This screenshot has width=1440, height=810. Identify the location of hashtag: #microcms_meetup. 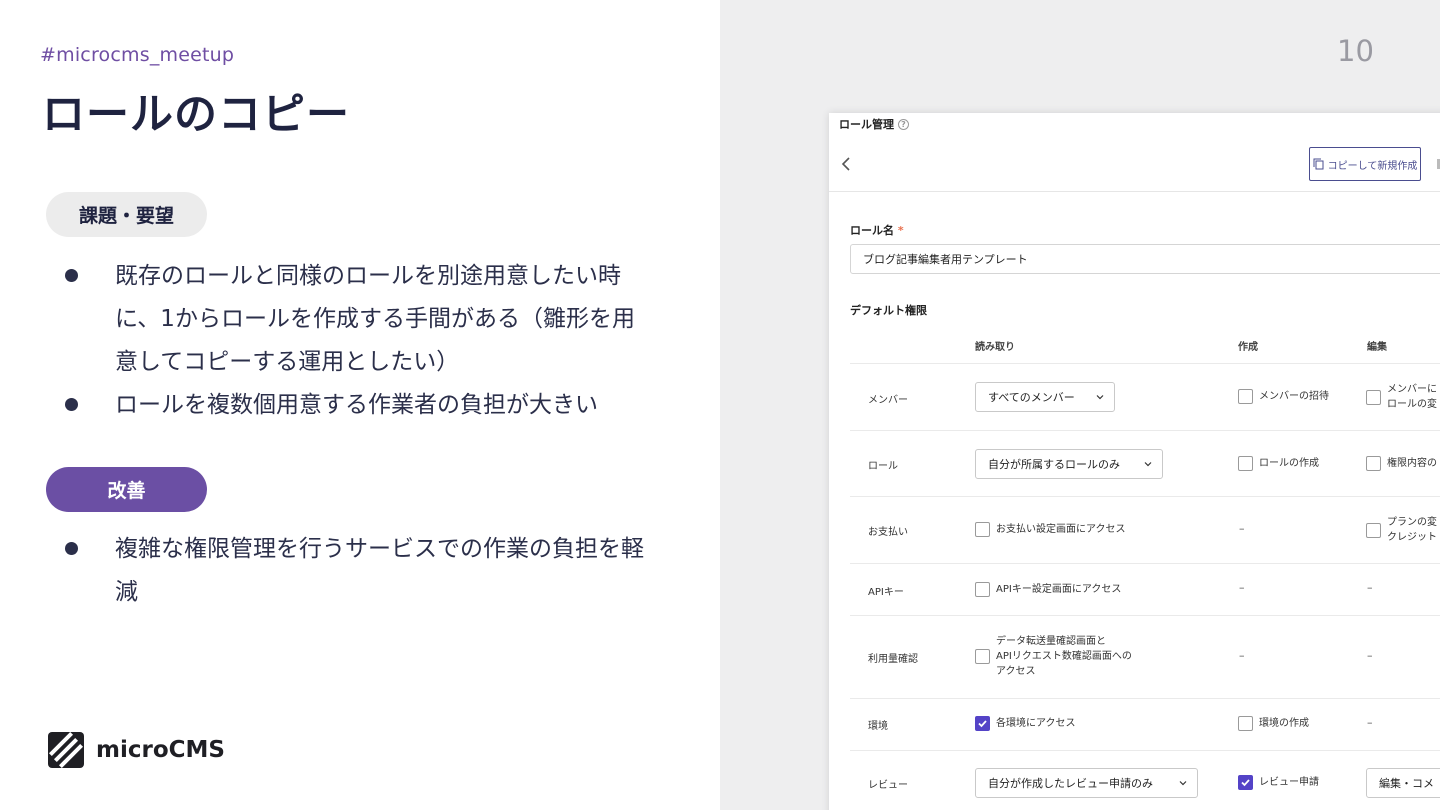
(137, 55).